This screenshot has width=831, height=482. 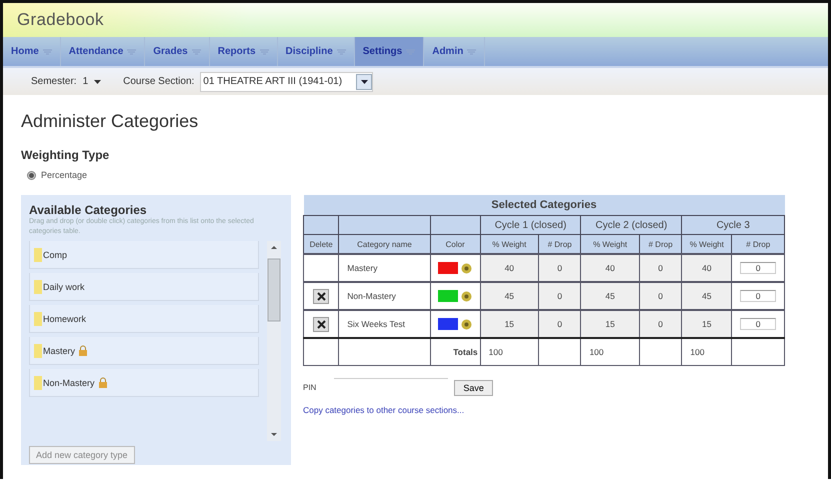 I want to click on table-cell: Non-Mastery, so click(x=384, y=296).